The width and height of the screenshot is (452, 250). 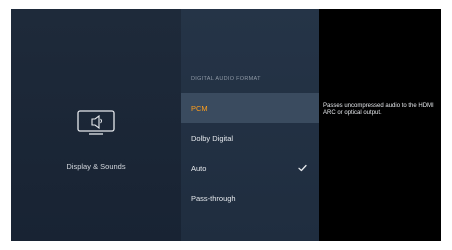 What do you see at coordinates (96, 166) in the screenshot?
I see `category-label: Display & Sounds` at bounding box center [96, 166].